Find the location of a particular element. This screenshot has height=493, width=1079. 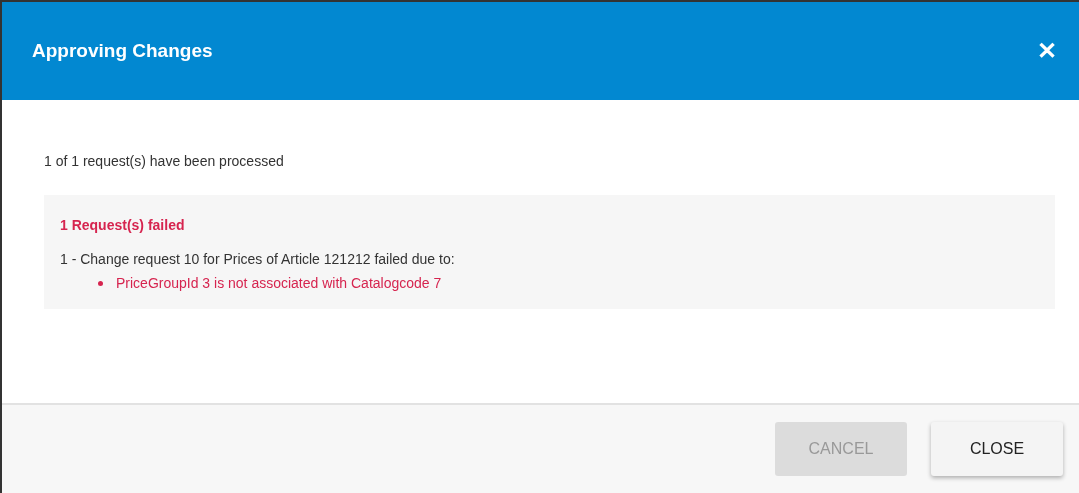

bullet-icon is located at coordinates (100, 283).